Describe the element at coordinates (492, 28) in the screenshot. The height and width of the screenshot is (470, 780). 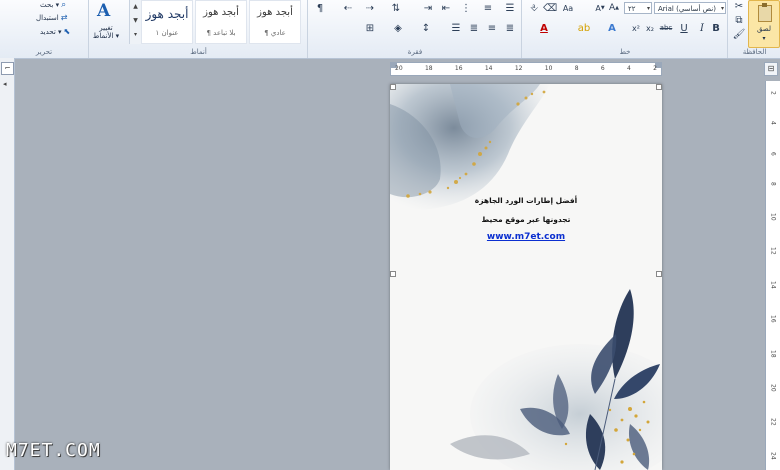
I see `align-center-icon: ≡` at that location.